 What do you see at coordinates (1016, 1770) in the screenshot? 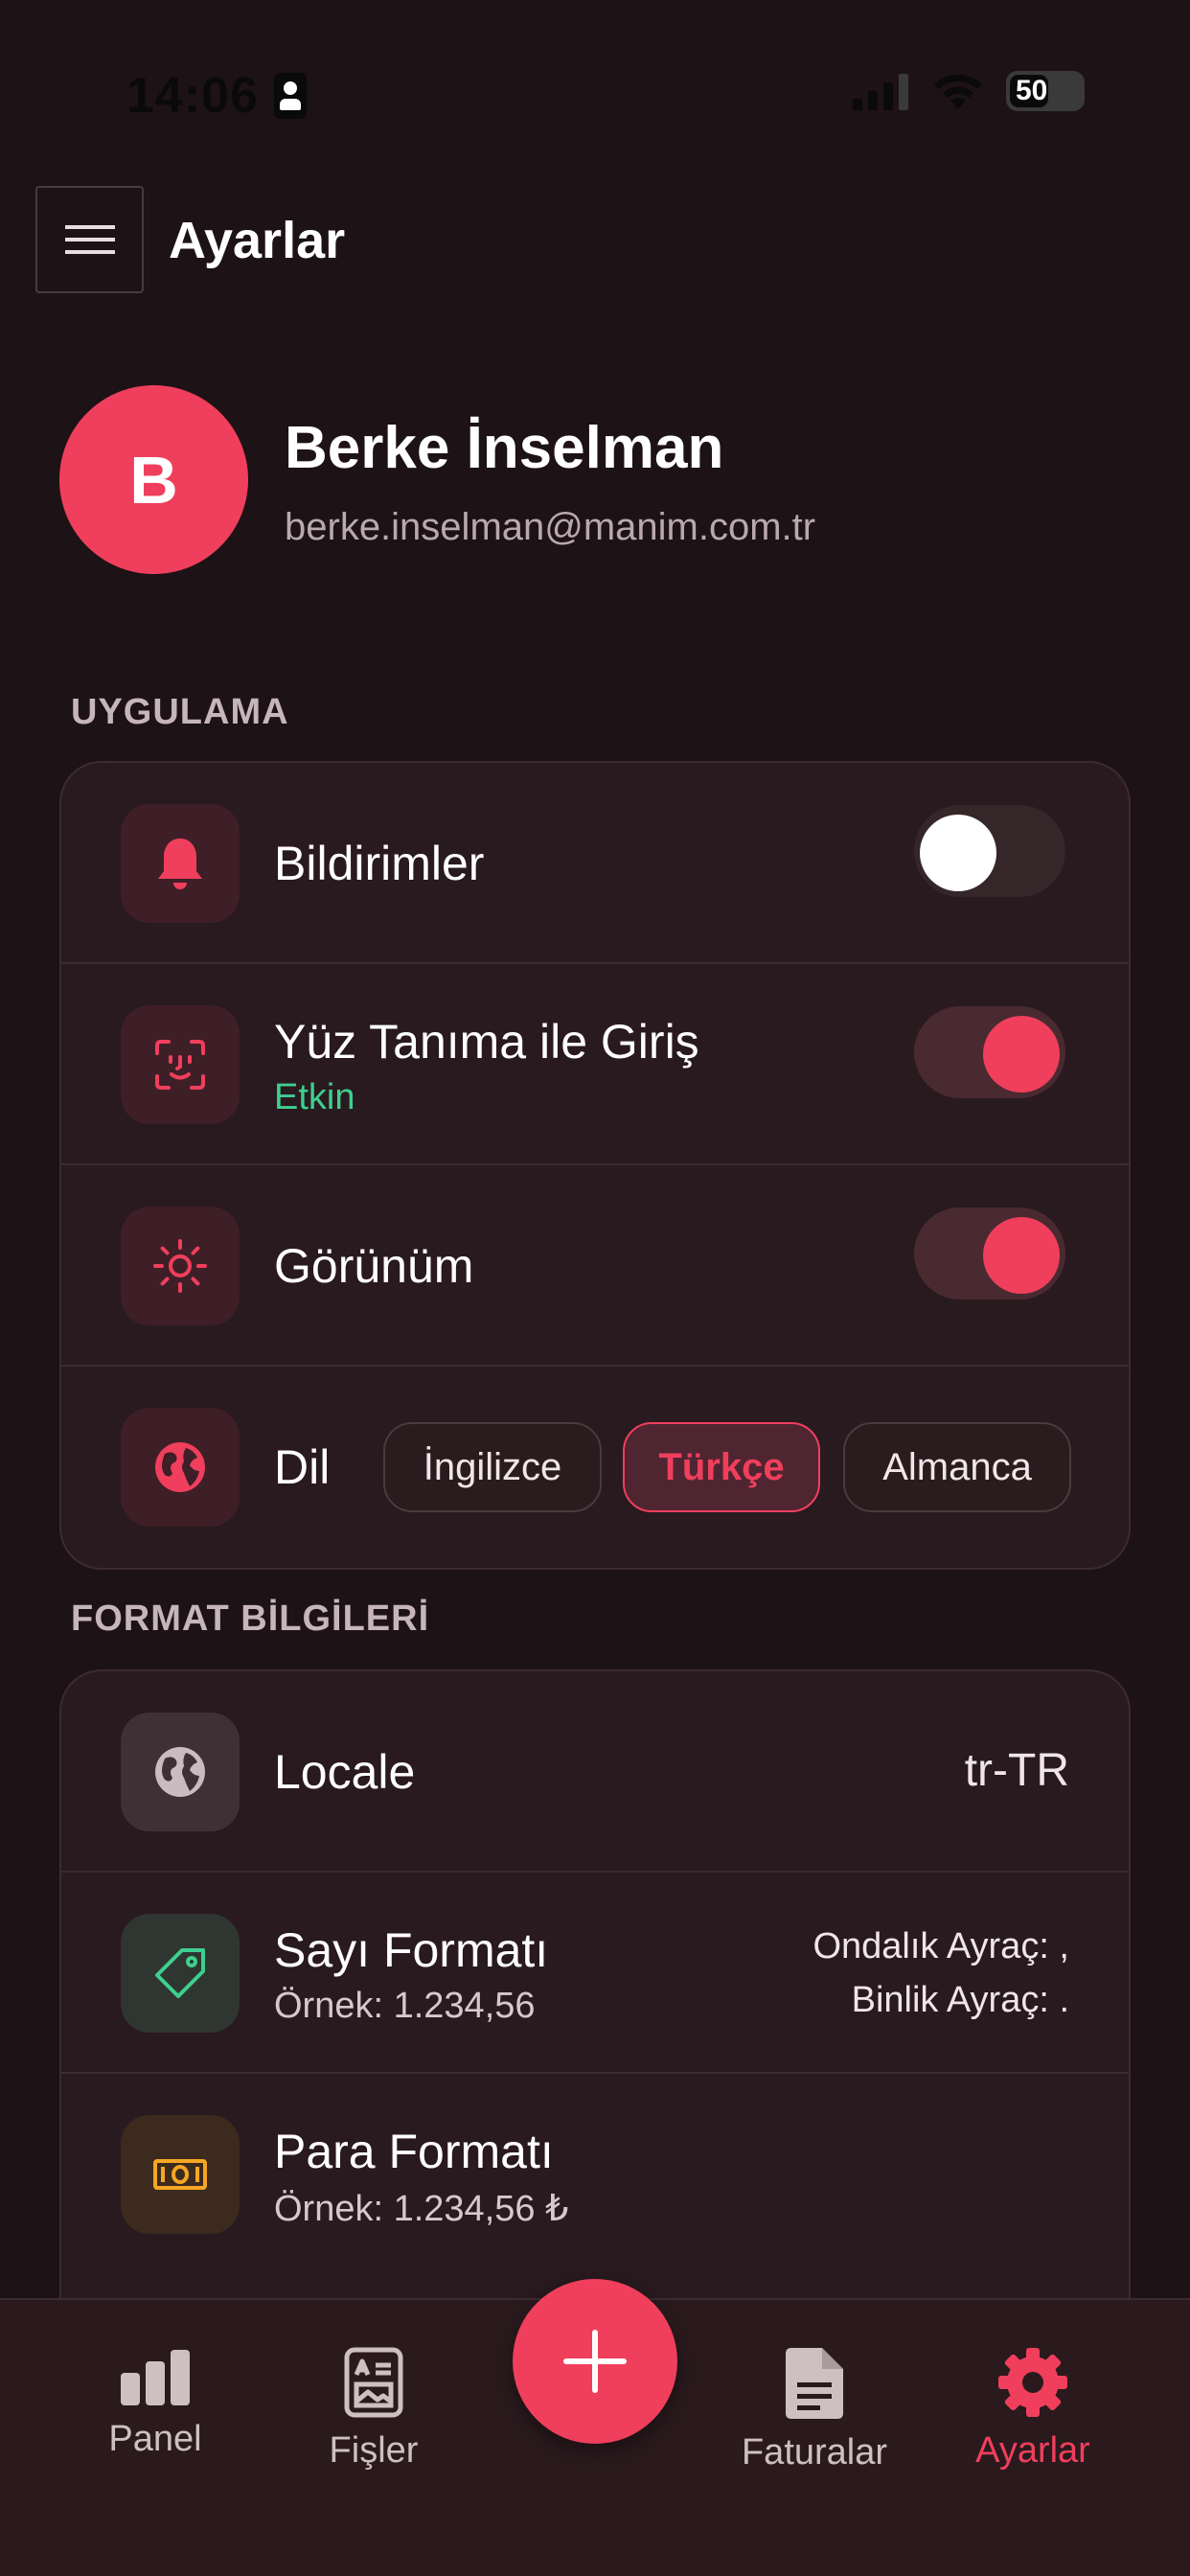
I see `locale-value: tr-TR` at bounding box center [1016, 1770].